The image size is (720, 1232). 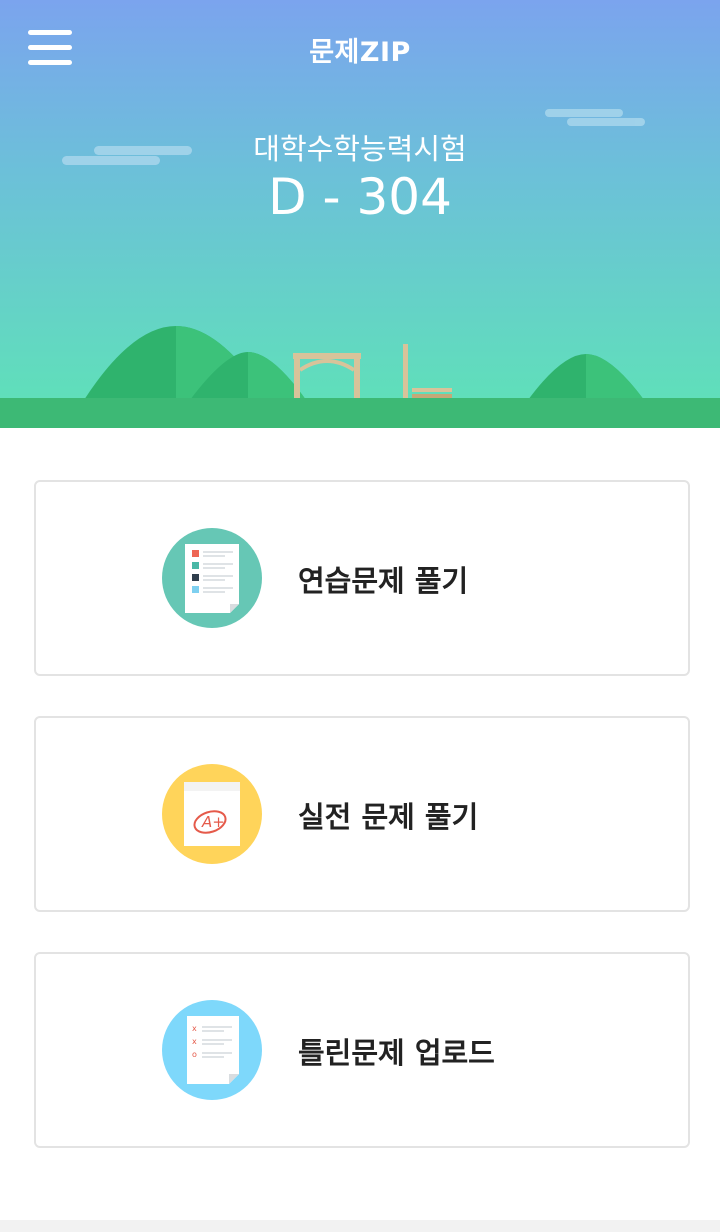 I want to click on real-exam-button: A+ 실전 문제 풀기, so click(x=362, y=814).